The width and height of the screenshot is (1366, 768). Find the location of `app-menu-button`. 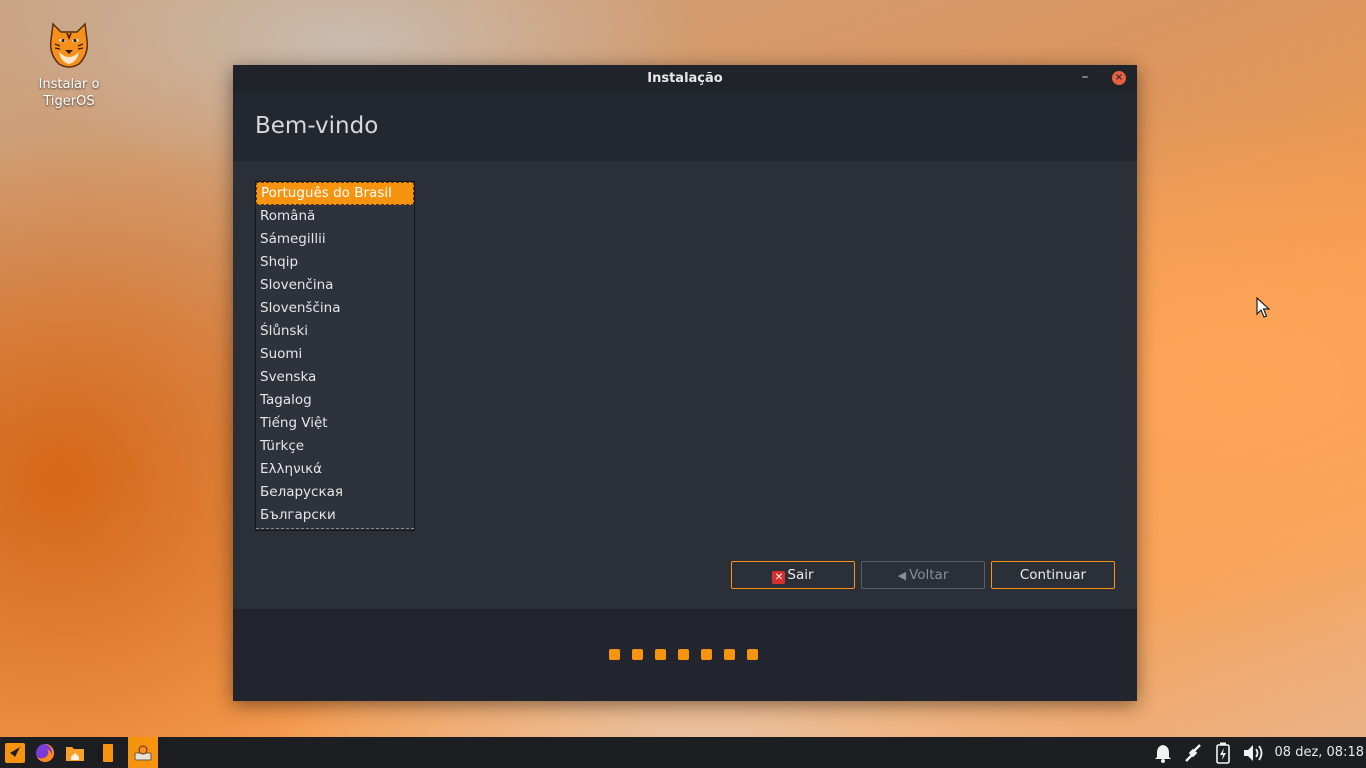

app-menu-button is located at coordinates (15, 752).